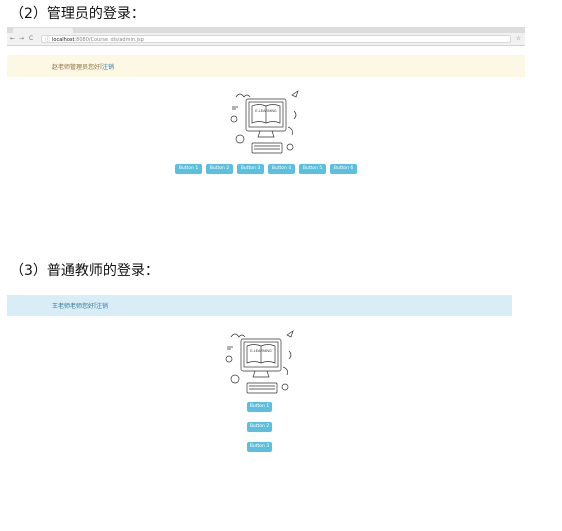 The height and width of the screenshot is (531, 562). What do you see at coordinates (259, 407) in the screenshot?
I see `teacher-menu-button-1: Button 1` at bounding box center [259, 407].